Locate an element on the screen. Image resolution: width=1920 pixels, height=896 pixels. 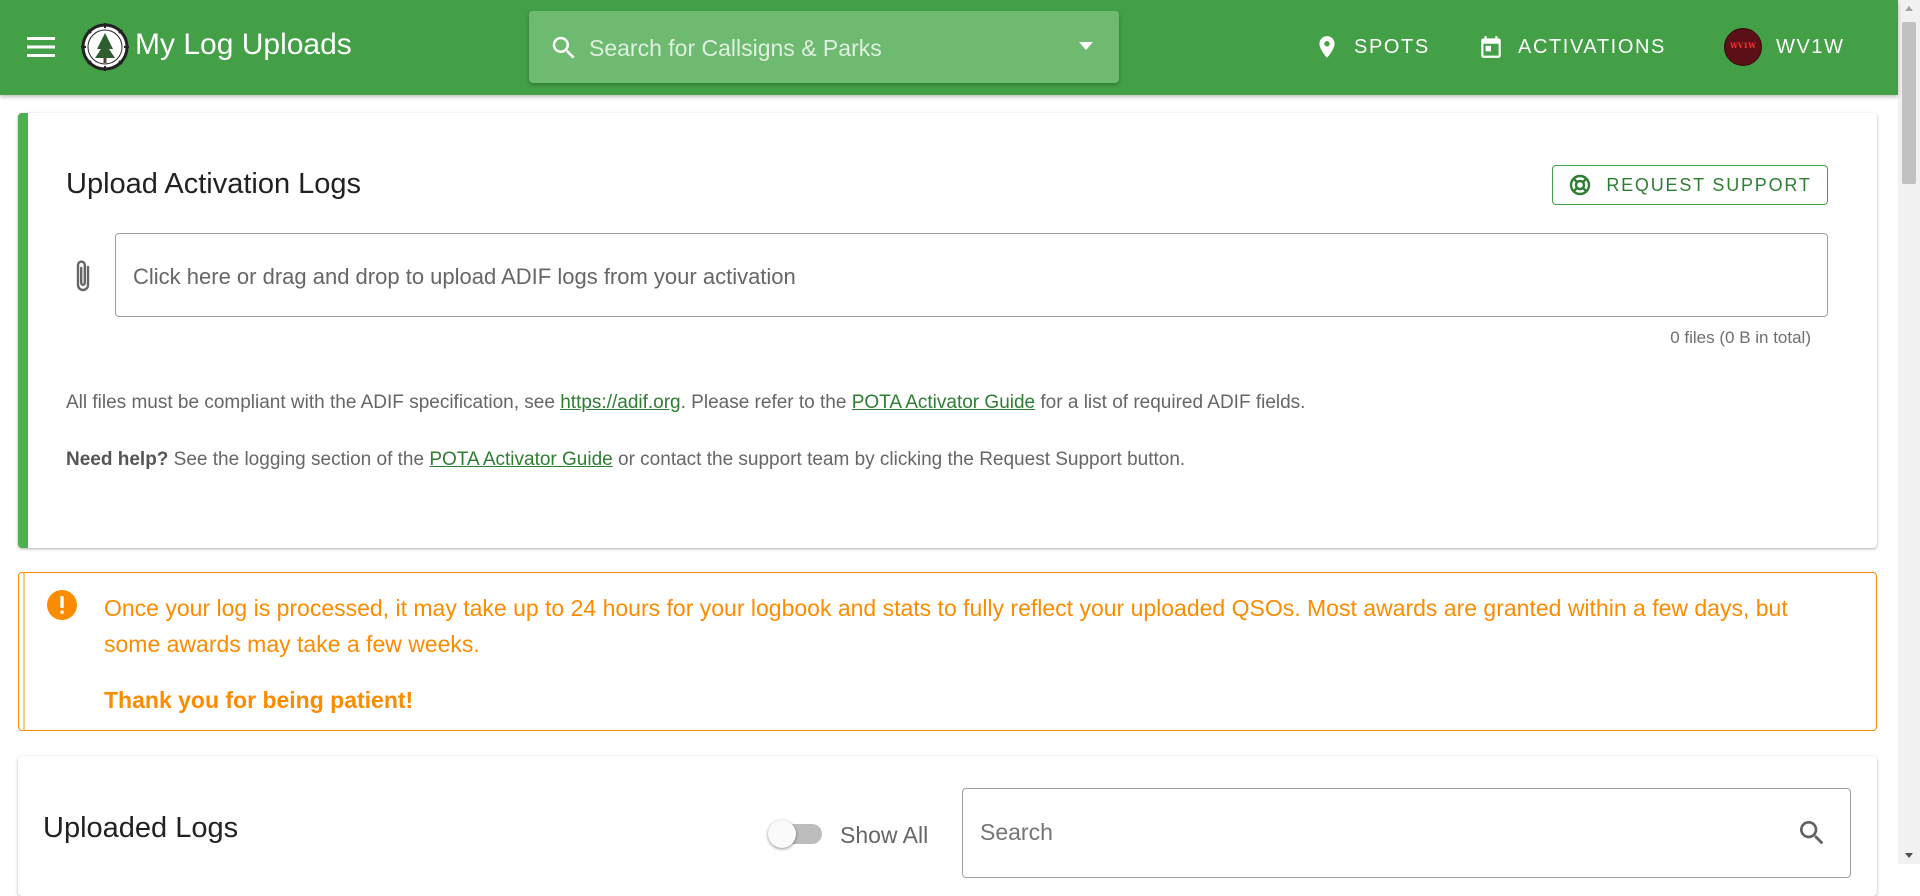
request-support-button: REQUEST SUPPORT is located at coordinates (1690, 185).